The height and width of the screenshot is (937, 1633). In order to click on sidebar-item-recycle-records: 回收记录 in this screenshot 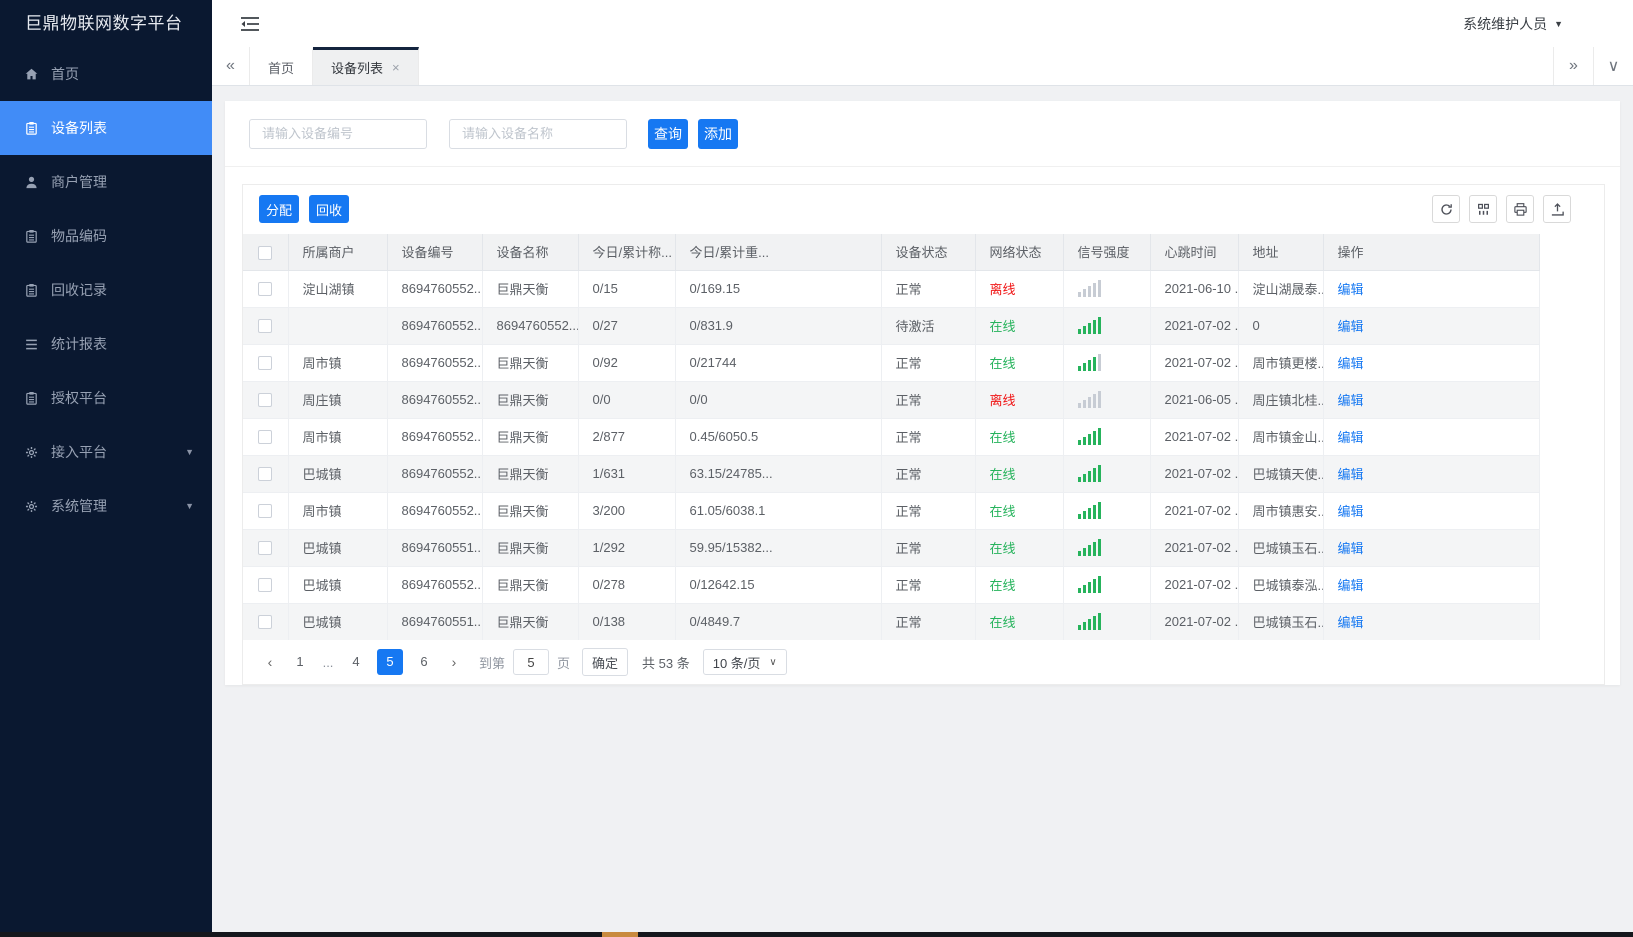, I will do `click(106, 290)`.